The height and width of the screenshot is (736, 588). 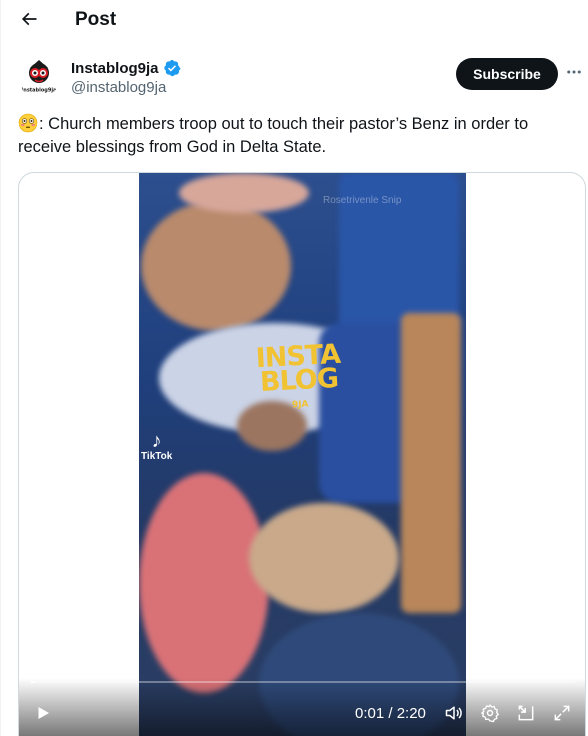 What do you see at coordinates (431, 463) in the screenshot?
I see `scene-wood-rail` at bounding box center [431, 463].